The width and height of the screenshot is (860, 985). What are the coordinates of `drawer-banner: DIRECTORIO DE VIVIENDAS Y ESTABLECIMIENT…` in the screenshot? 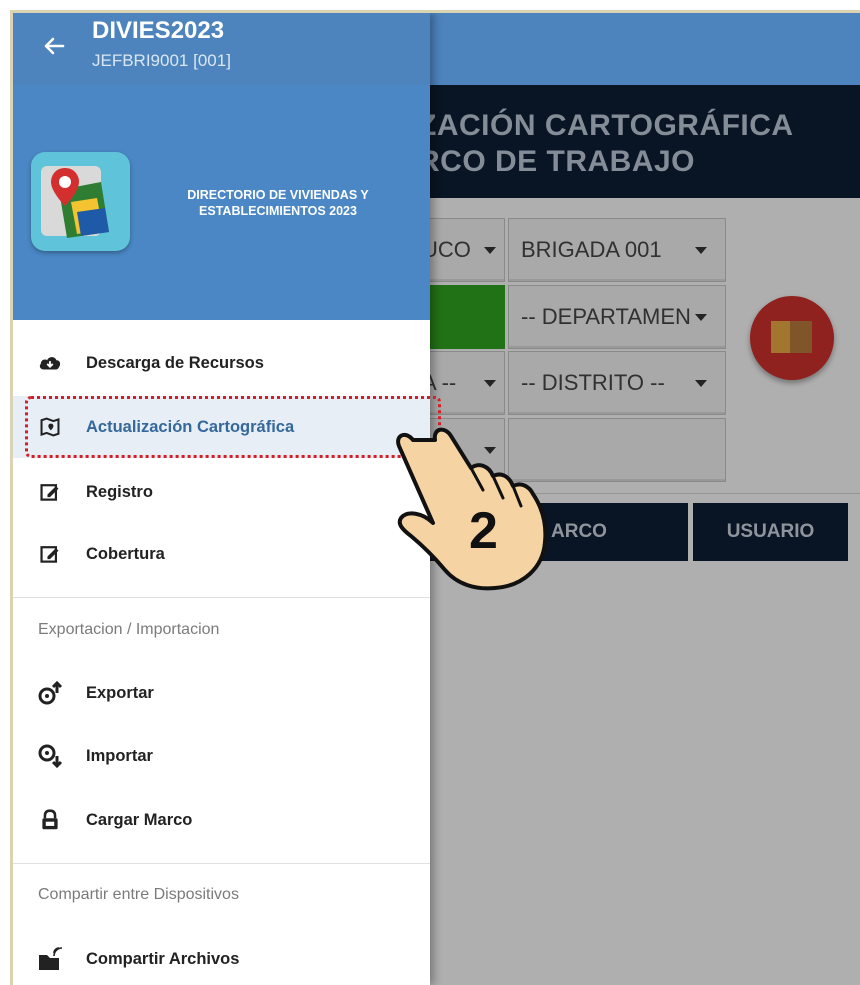 It's located at (221, 202).